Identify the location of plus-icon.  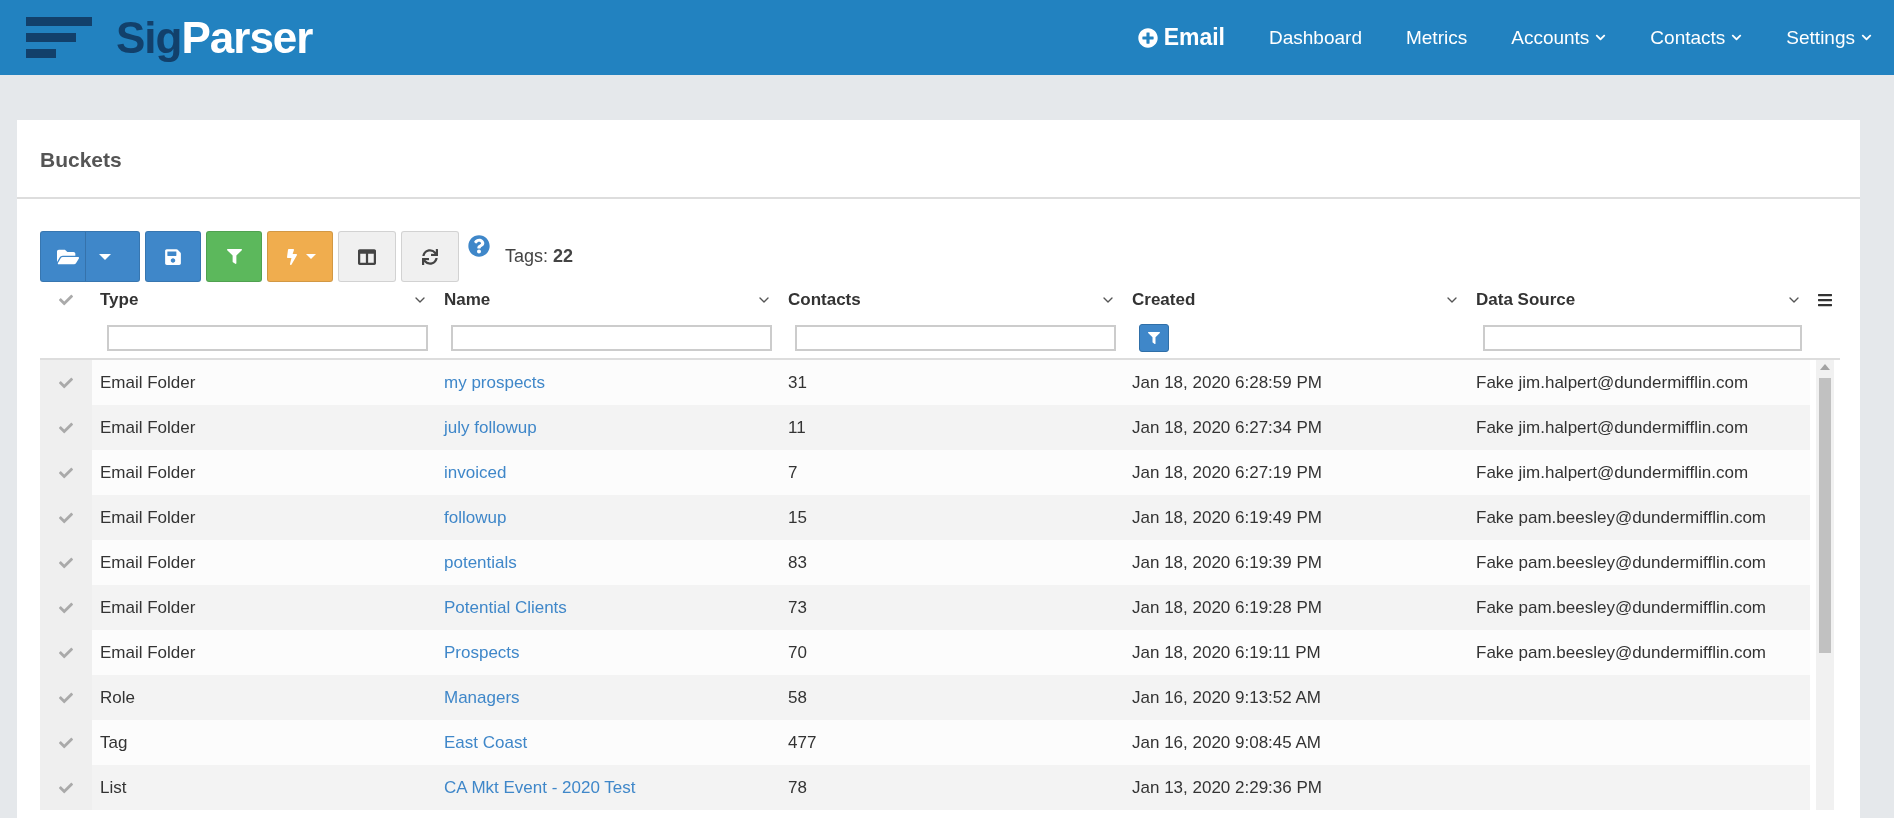
(1147, 37).